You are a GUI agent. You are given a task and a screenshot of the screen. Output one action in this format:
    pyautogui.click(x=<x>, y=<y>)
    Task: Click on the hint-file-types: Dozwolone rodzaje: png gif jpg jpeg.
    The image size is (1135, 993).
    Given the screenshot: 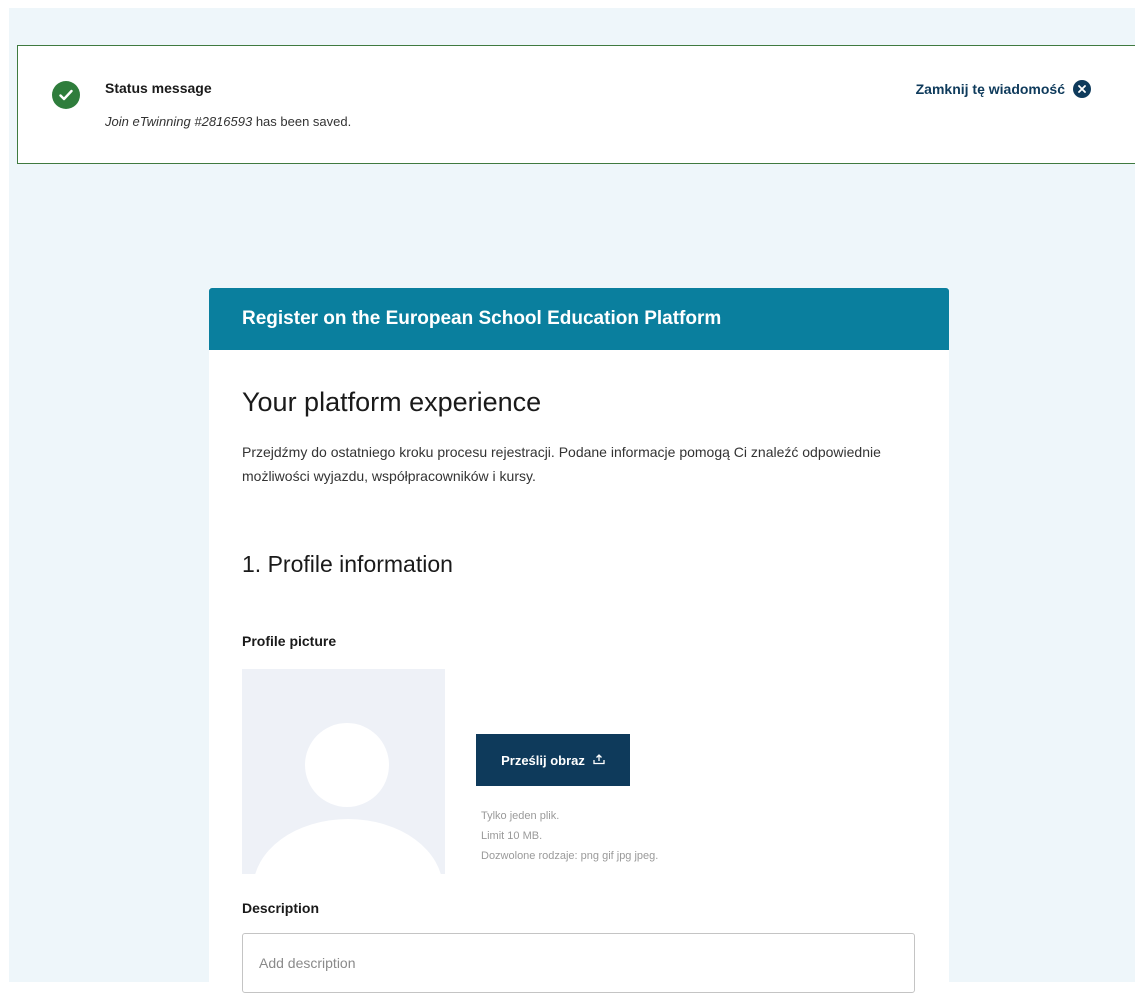 What is the action you would take?
    pyautogui.click(x=570, y=856)
    